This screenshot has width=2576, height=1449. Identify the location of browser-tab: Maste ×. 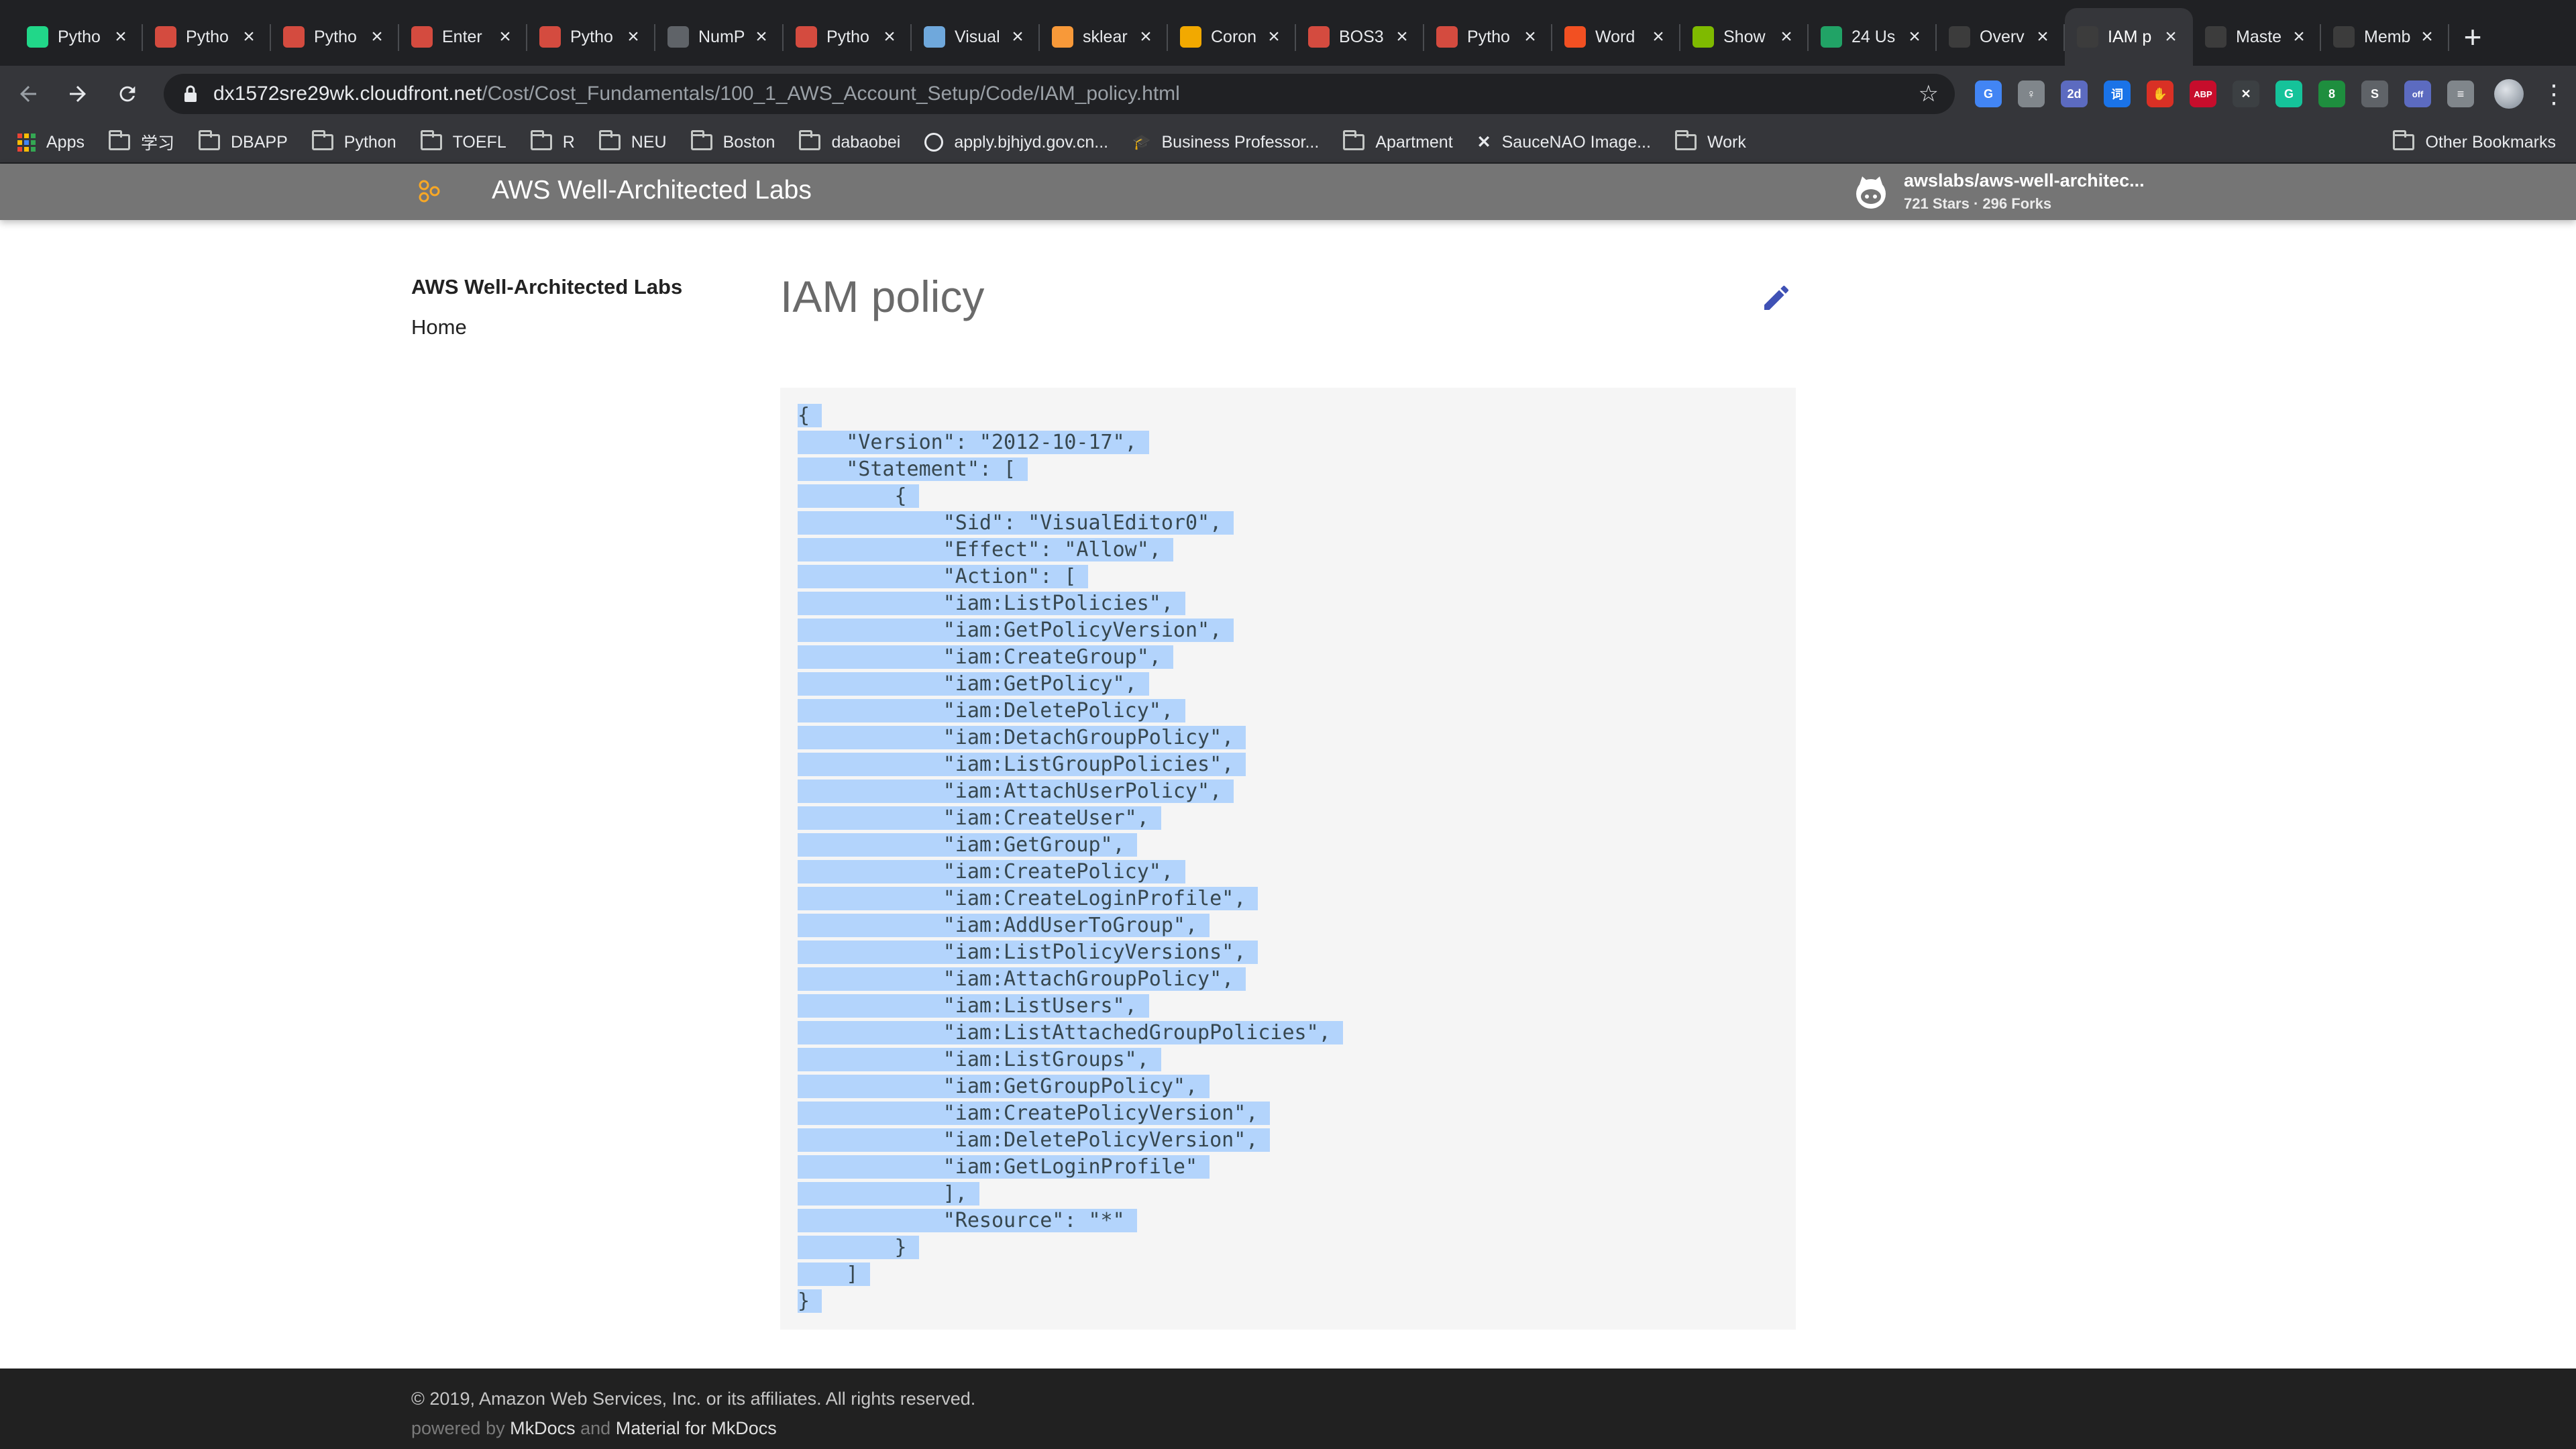
(2257, 37).